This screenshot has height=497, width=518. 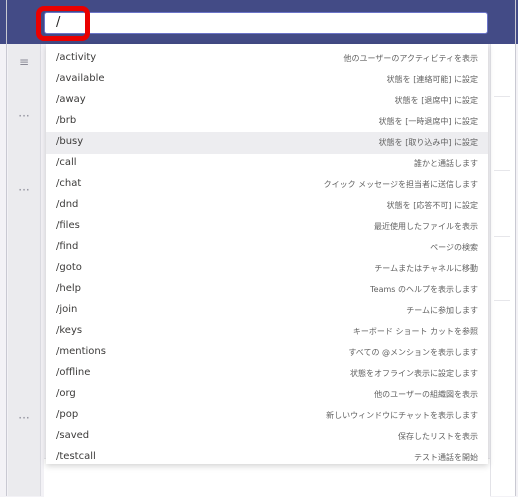 What do you see at coordinates (24, 270) in the screenshot?
I see `left-rail: ≡ ··· ··· ···` at bounding box center [24, 270].